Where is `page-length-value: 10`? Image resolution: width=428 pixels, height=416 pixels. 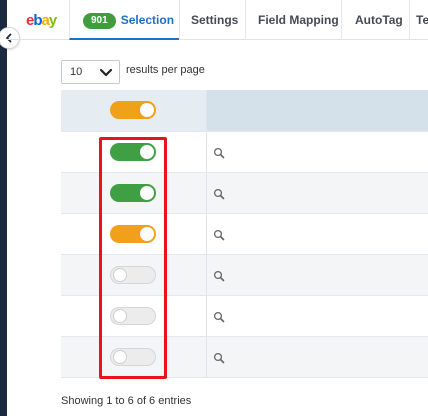 page-length-value: 10 is located at coordinates (76, 72).